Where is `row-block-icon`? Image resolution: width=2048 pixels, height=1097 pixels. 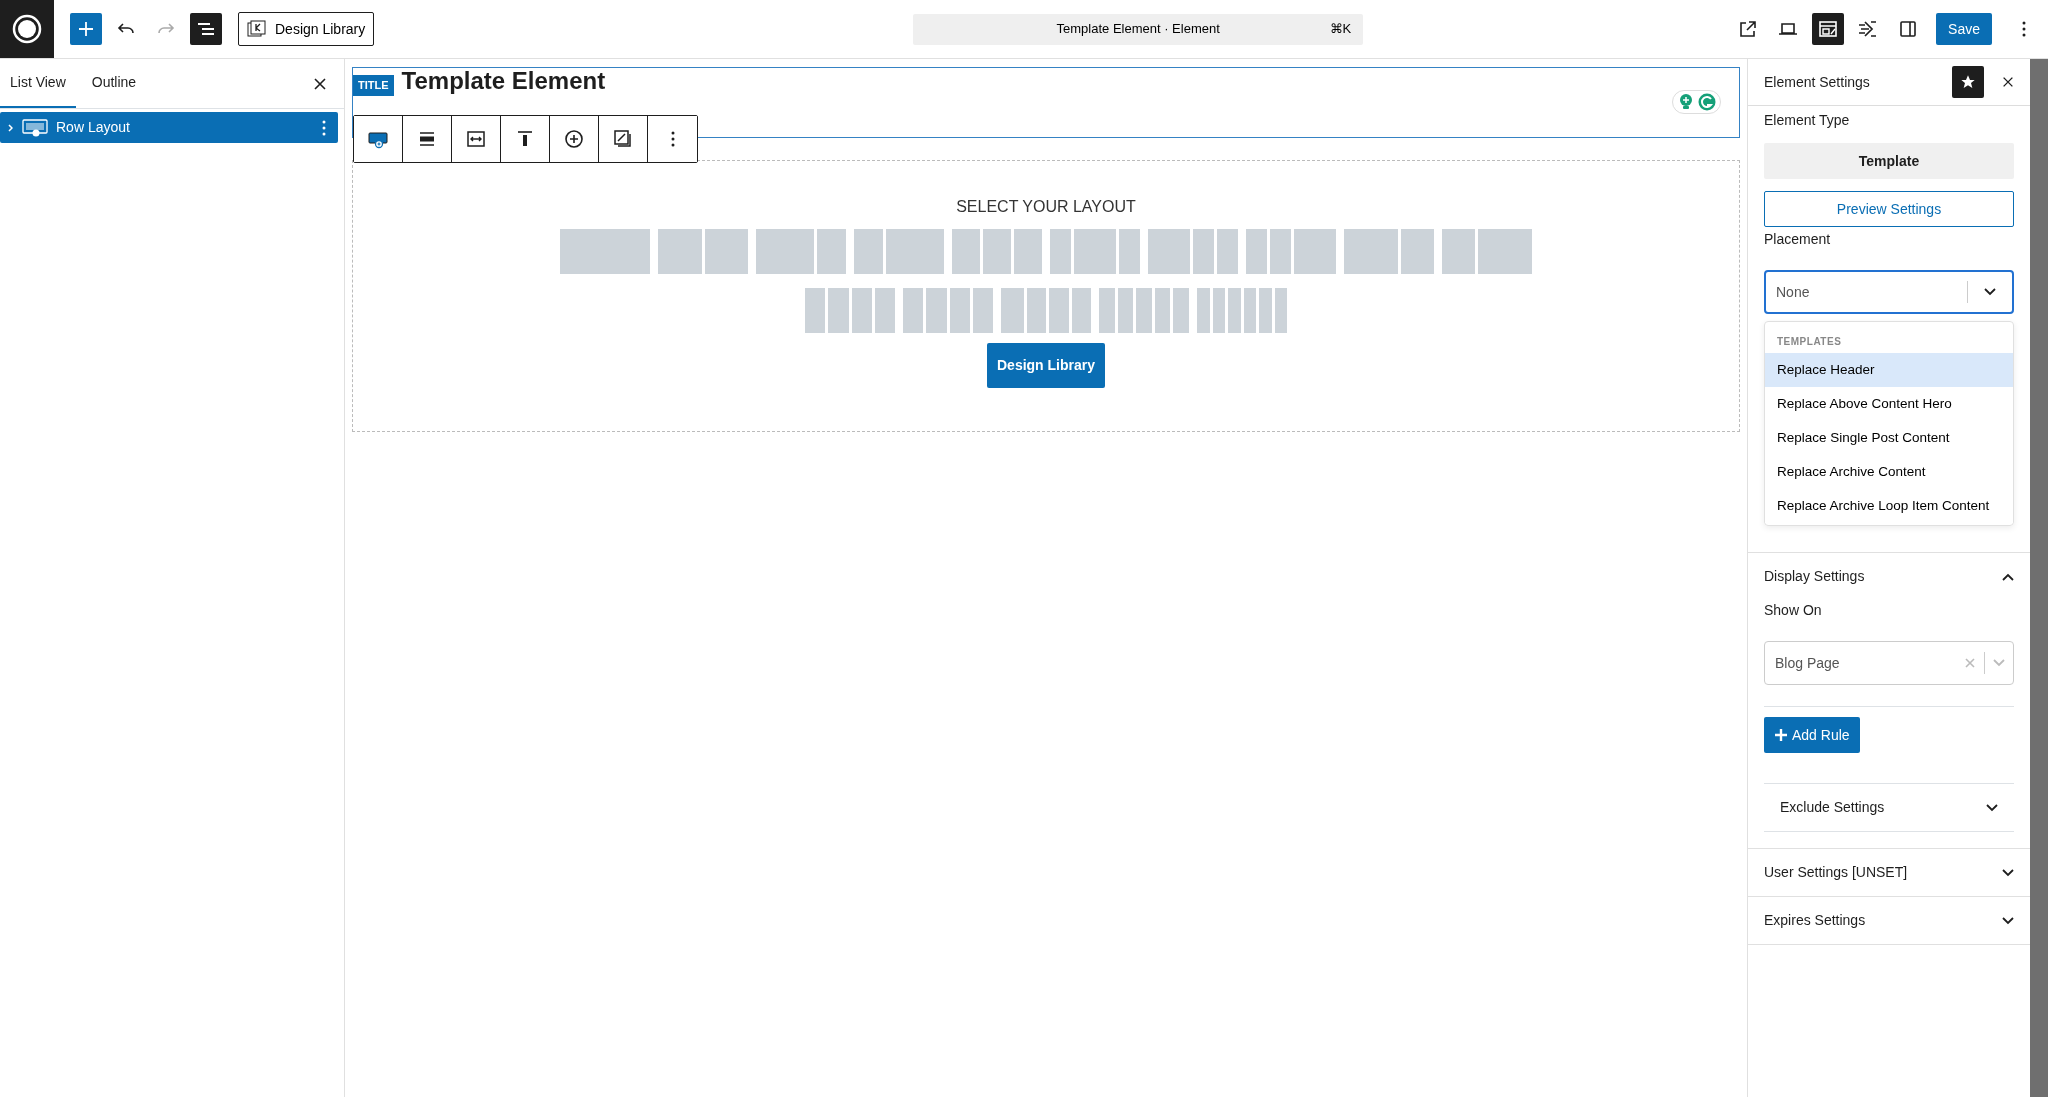 row-block-icon is located at coordinates (35, 127).